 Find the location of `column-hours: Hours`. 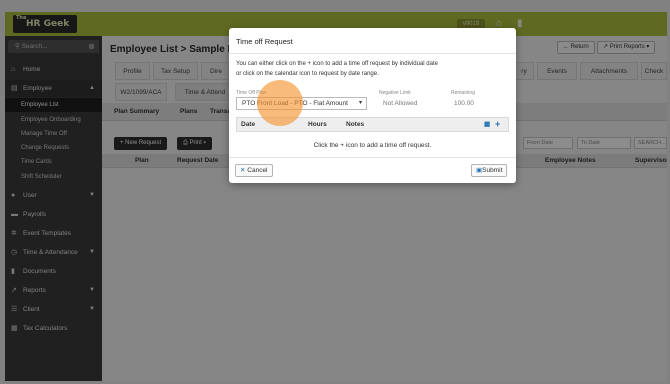

column-hours: Hours is located at coordinates (317, 124).